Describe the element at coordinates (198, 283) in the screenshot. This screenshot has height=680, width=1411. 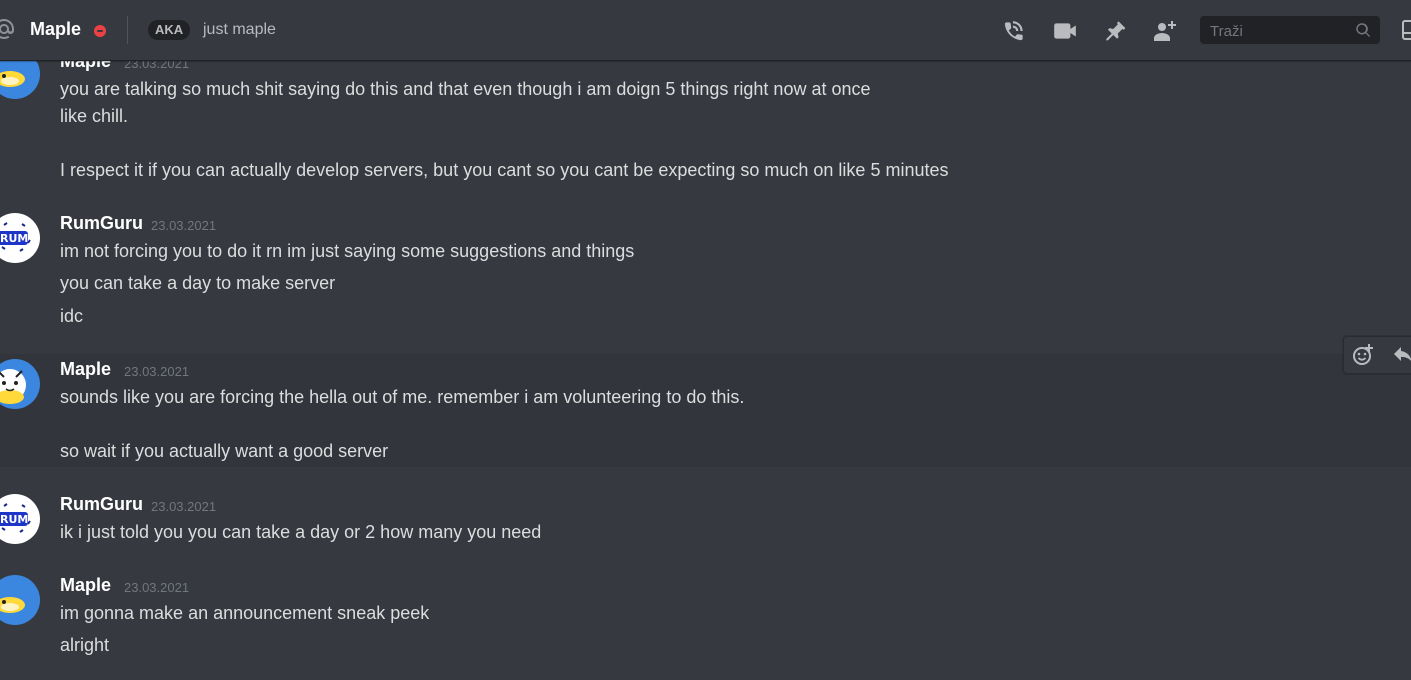
I see `message-content: you can take a day to make server` at that location.